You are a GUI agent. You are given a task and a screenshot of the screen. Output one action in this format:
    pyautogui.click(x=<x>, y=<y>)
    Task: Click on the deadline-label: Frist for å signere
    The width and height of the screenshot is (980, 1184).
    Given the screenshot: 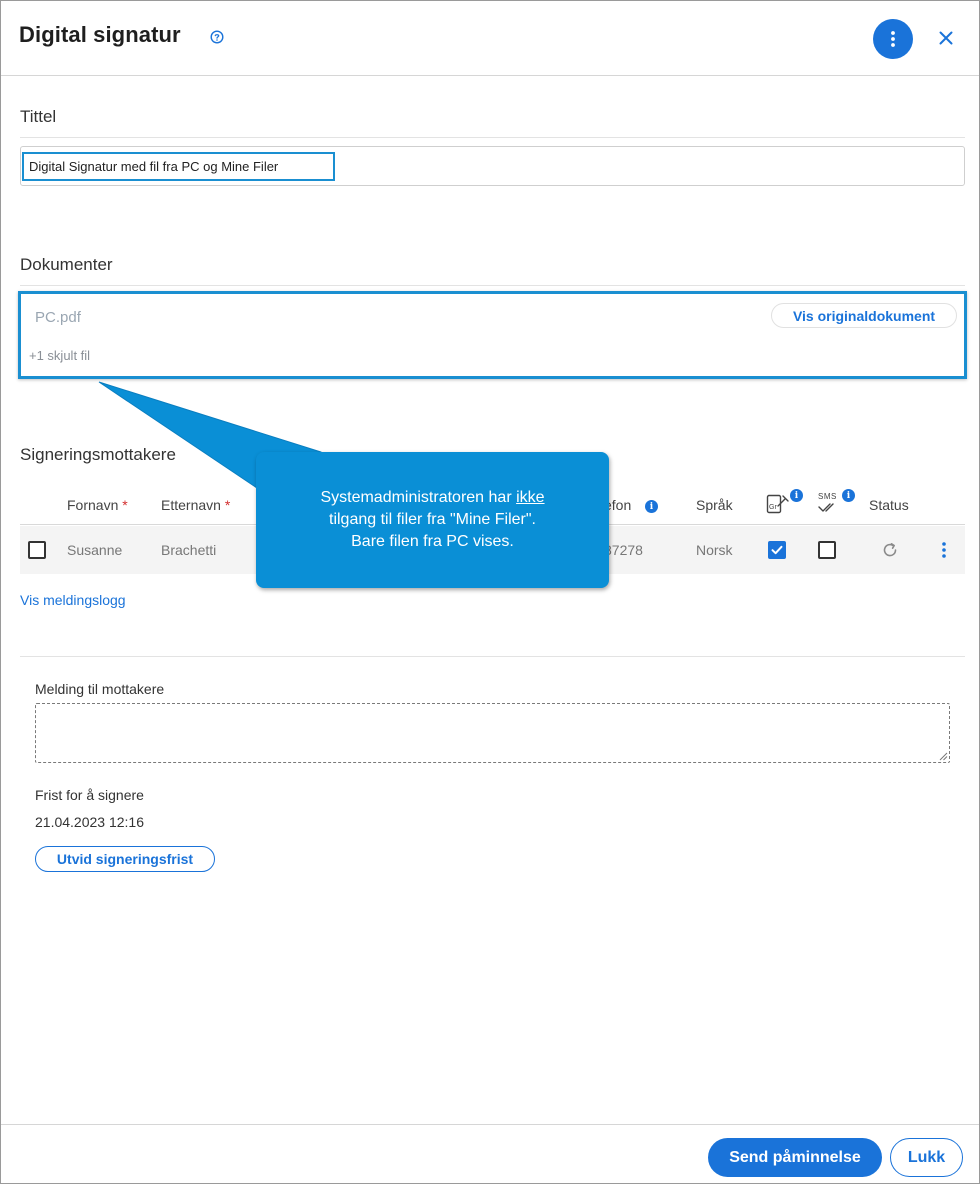 What is the action you would take?
    pyautogui.click(x=89, y=795)
    